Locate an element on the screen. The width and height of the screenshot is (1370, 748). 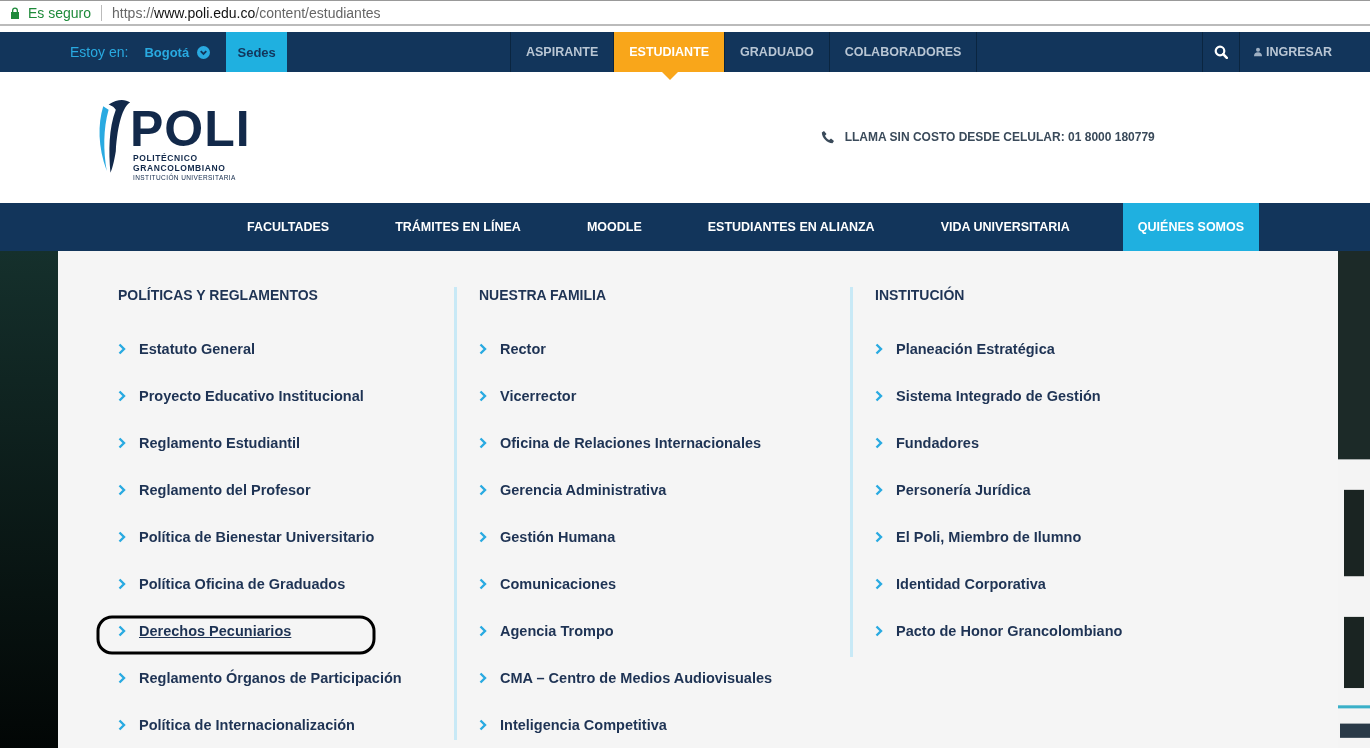
phone-icon is located at coordinates (827, 137).